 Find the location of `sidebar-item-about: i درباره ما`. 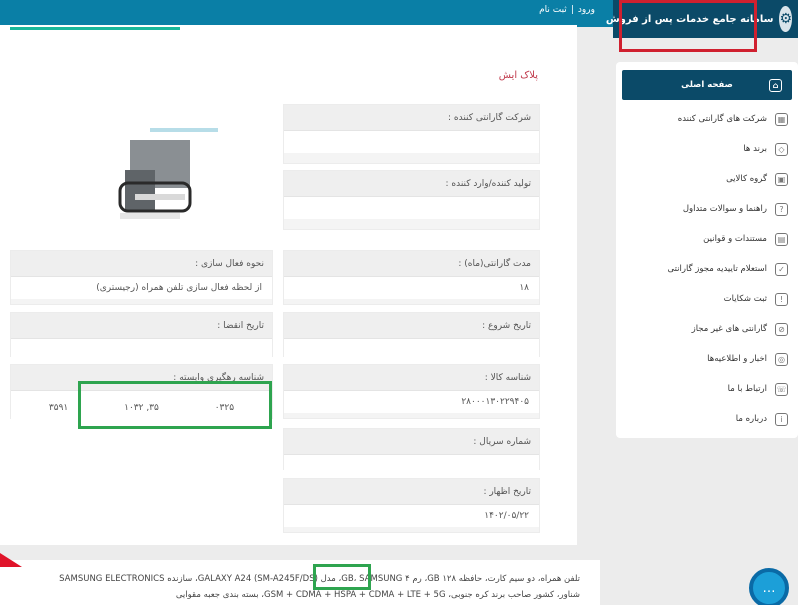

sidebar-item-about: i درباره ما is located at coordinates (707, 419).